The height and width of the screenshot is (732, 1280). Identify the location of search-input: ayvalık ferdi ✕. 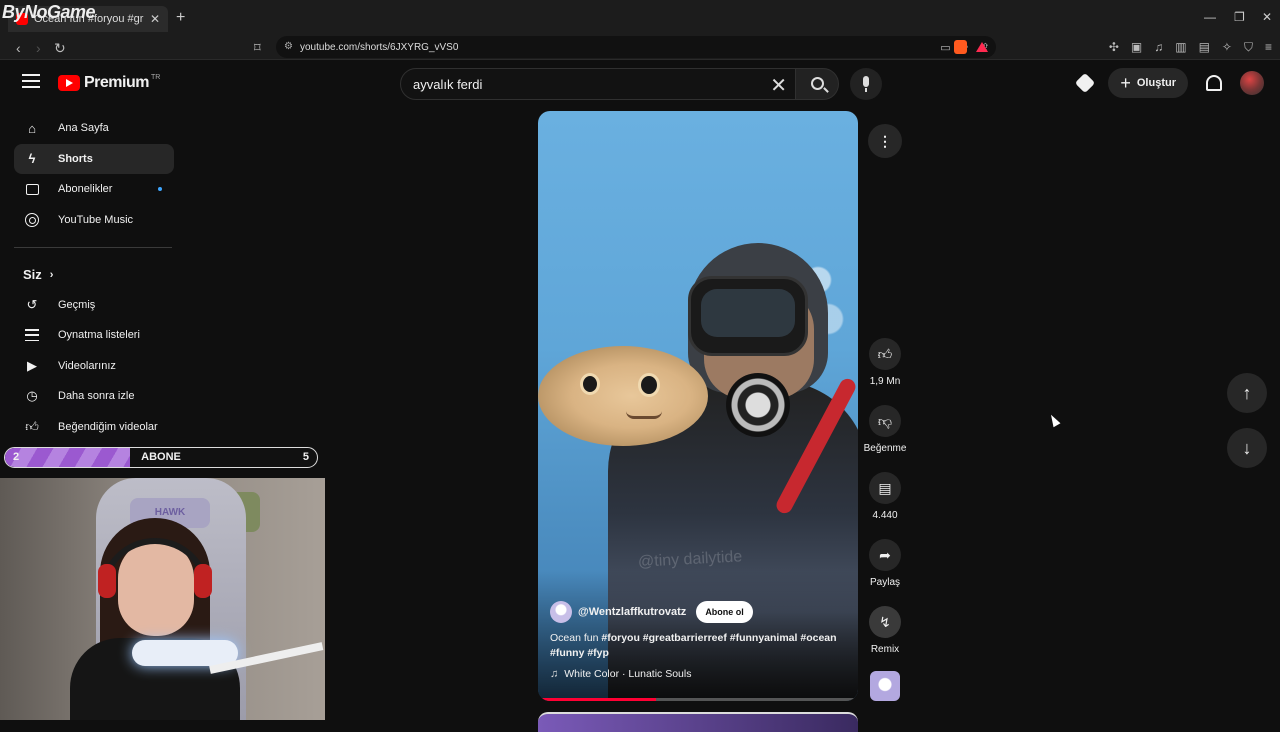
(598, 84).